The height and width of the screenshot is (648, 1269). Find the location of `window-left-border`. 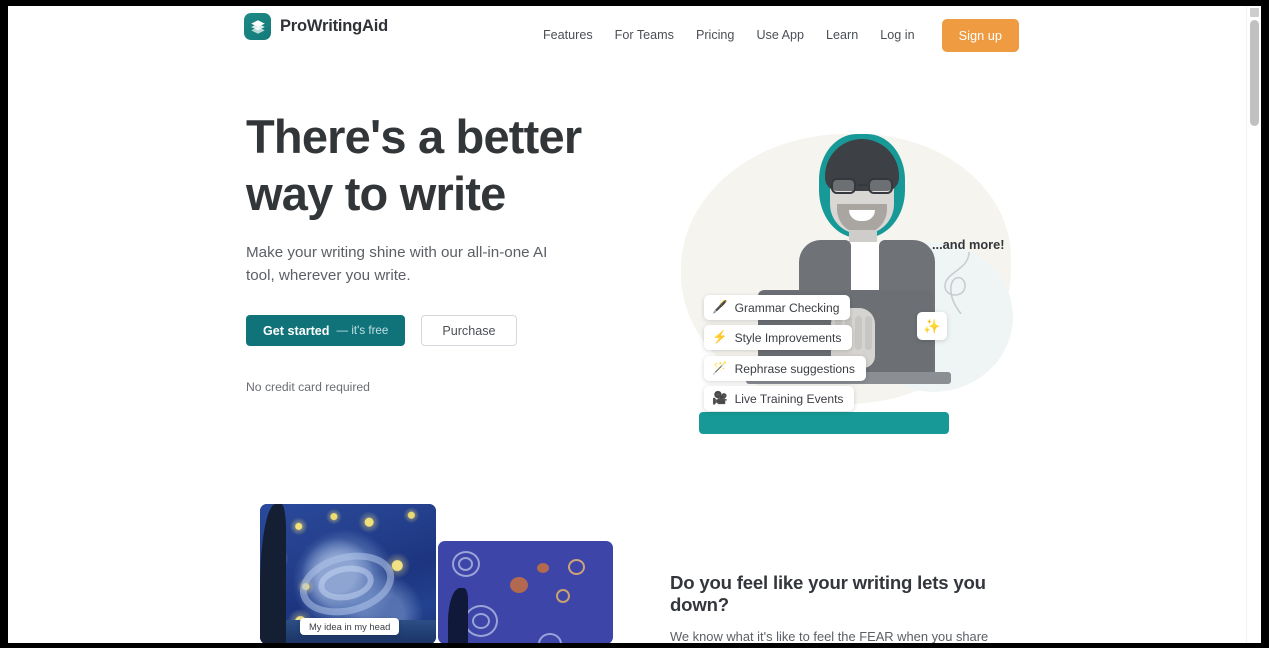

window-left-border is located at coordinates (4, 324).